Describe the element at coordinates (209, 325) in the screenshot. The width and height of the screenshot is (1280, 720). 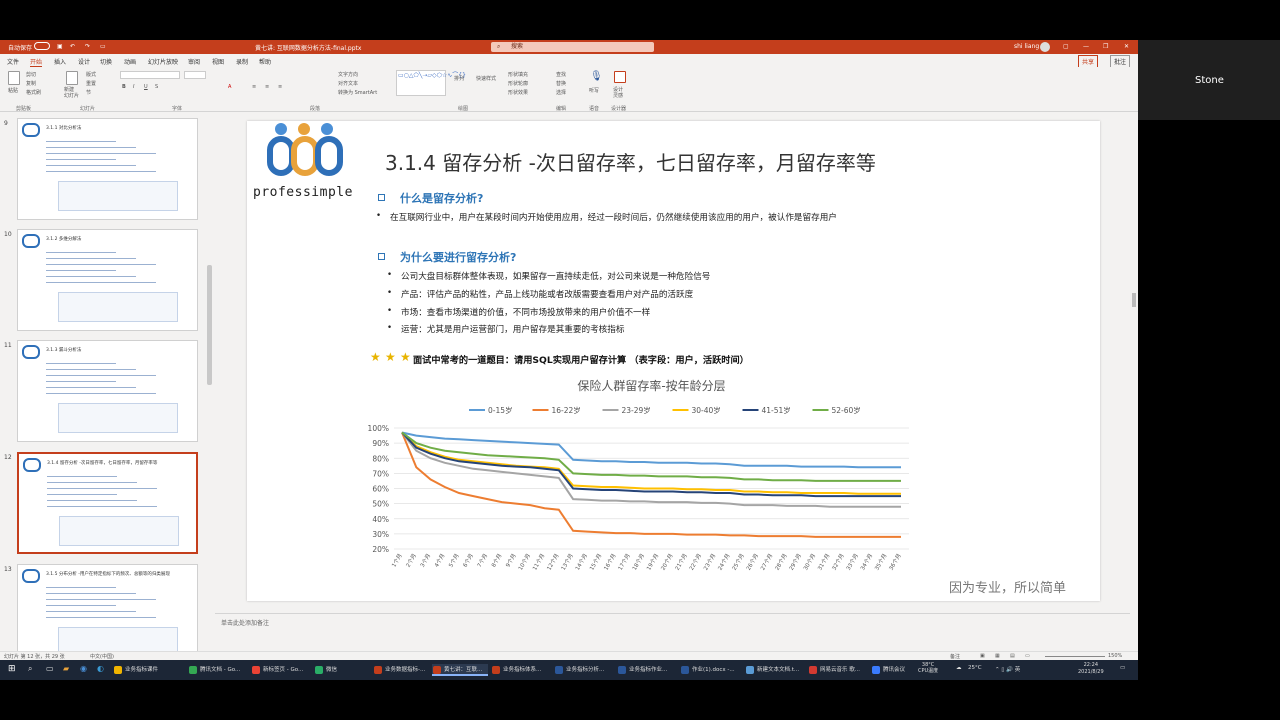
I see `thumbnail-scrollbar` at that location.